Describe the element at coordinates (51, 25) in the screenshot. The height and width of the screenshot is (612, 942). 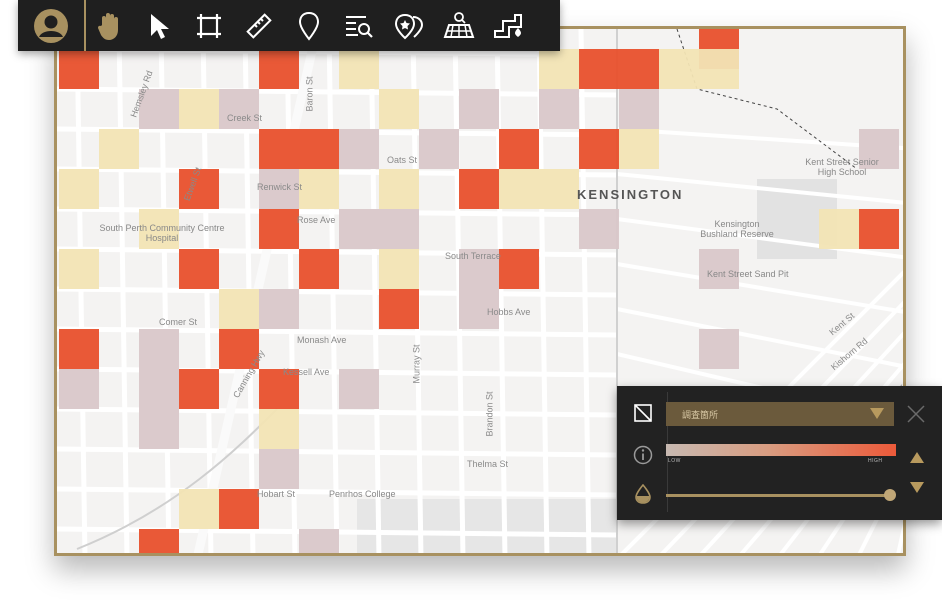
I see `profile-button` at that location.